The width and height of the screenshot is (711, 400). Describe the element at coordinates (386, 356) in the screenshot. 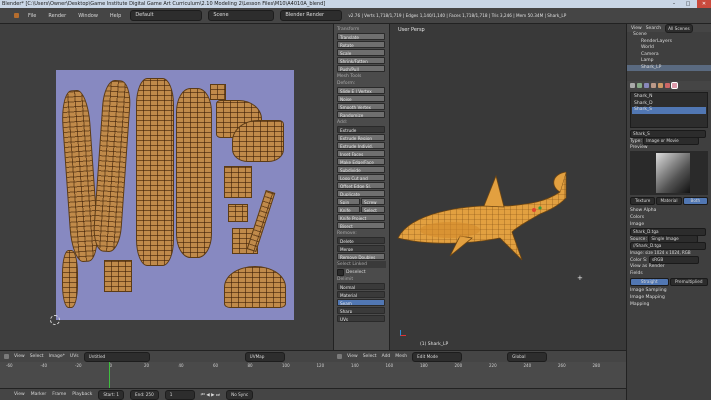

I see `vp-menu-add: Add` at that location.